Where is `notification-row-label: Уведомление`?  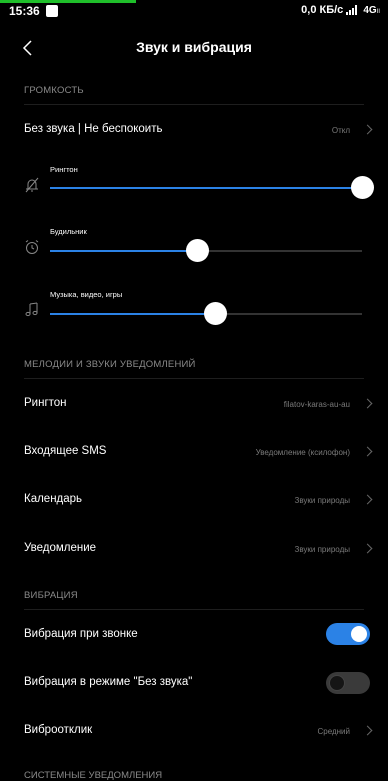 notification-row-label: Уведомление is located at coordinates (60, 548).